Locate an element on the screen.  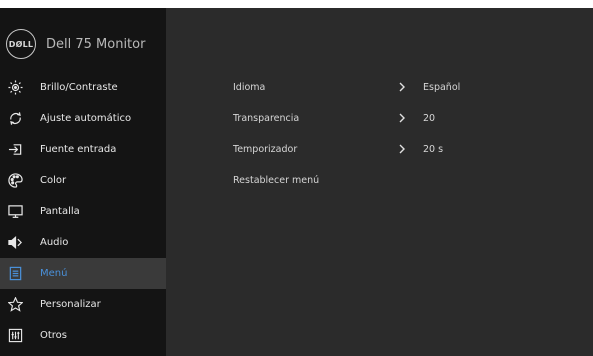
sidebar-item-pantalla: Pantalla is located at coordinates (83, 211).